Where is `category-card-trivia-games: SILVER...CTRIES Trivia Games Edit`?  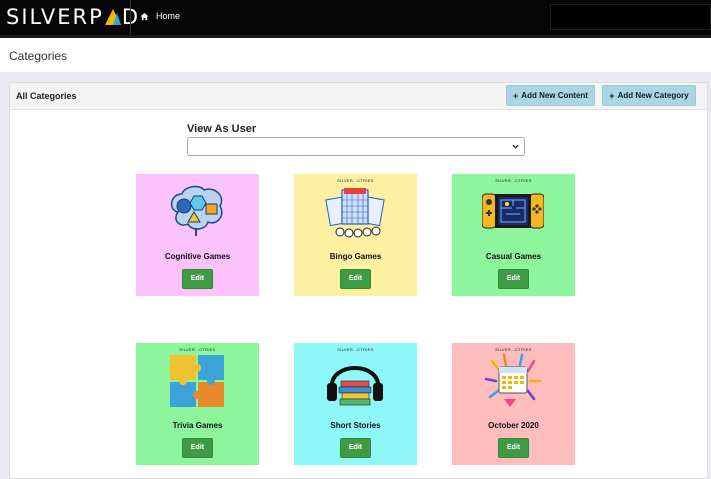
category-card-trivia-games: SILVER...CTRIES Trivia Games Edit is located at coordinates (197, 404).